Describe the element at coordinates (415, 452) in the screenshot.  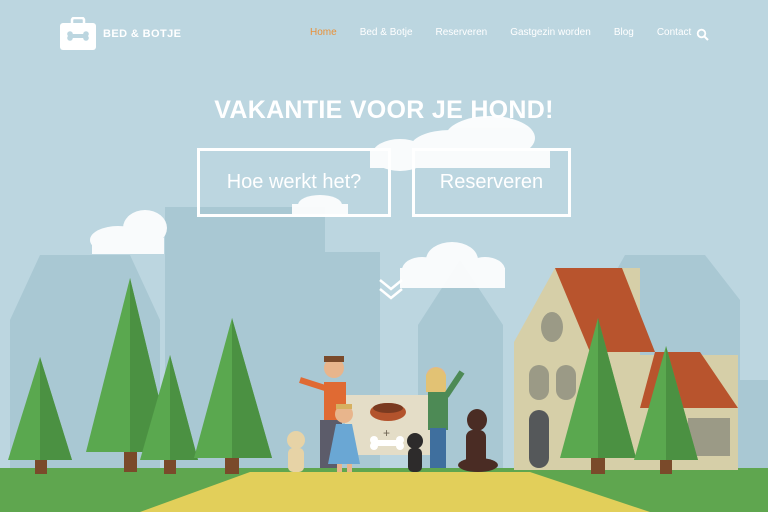
I see `dog-black-small` at that location.